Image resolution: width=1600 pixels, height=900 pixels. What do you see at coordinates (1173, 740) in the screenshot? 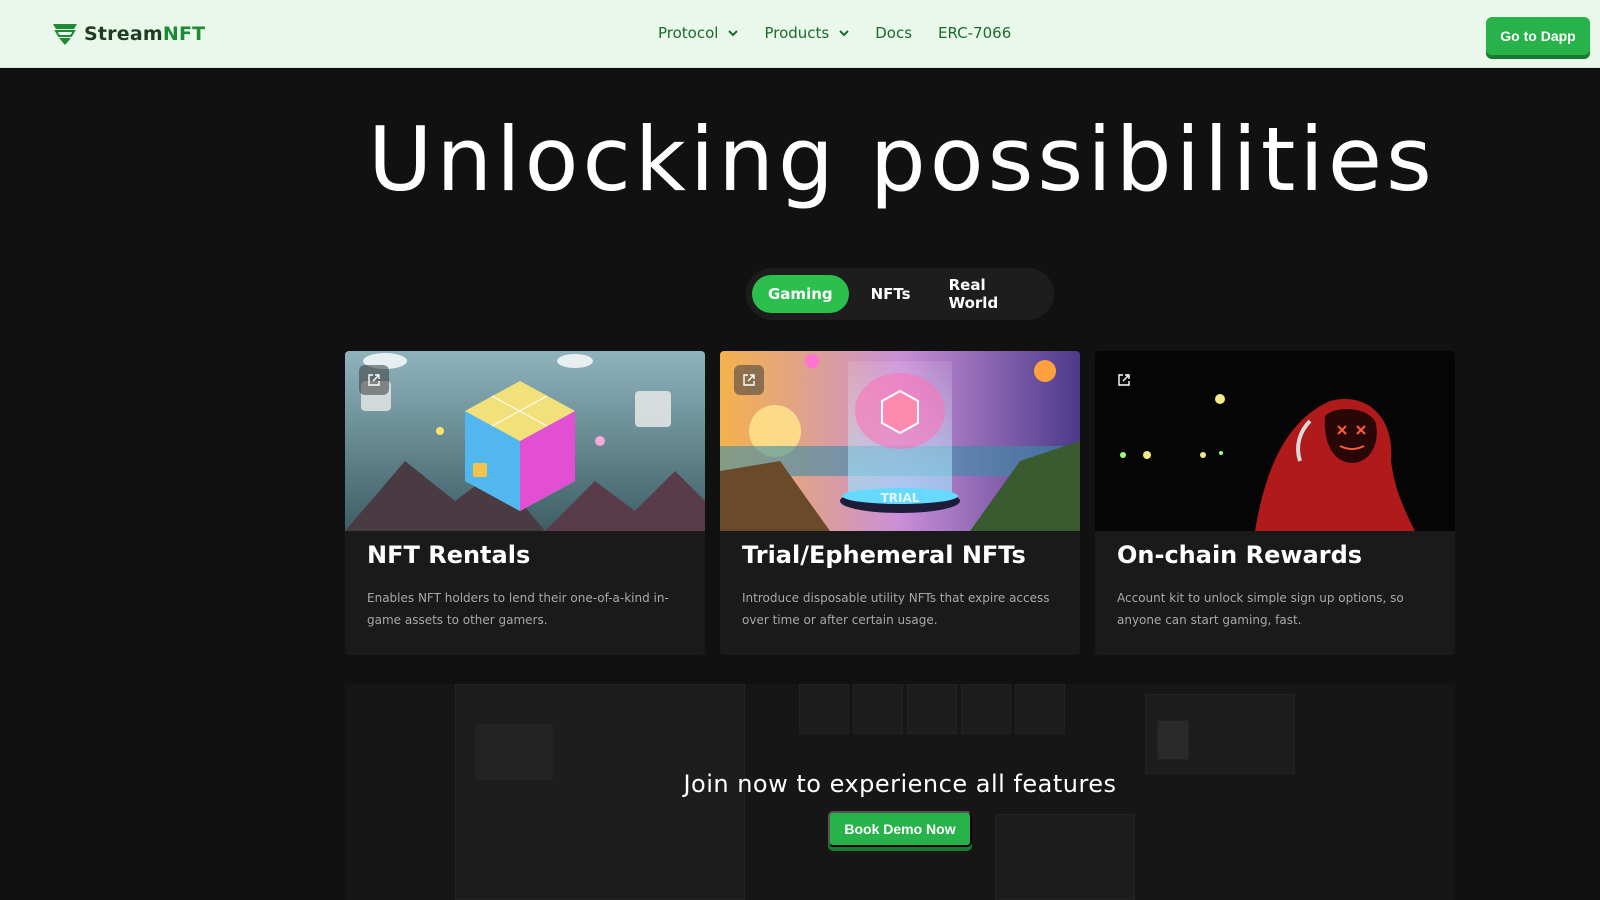
I see `preview-avatar-thumb` at bounding box center [1173, 740].